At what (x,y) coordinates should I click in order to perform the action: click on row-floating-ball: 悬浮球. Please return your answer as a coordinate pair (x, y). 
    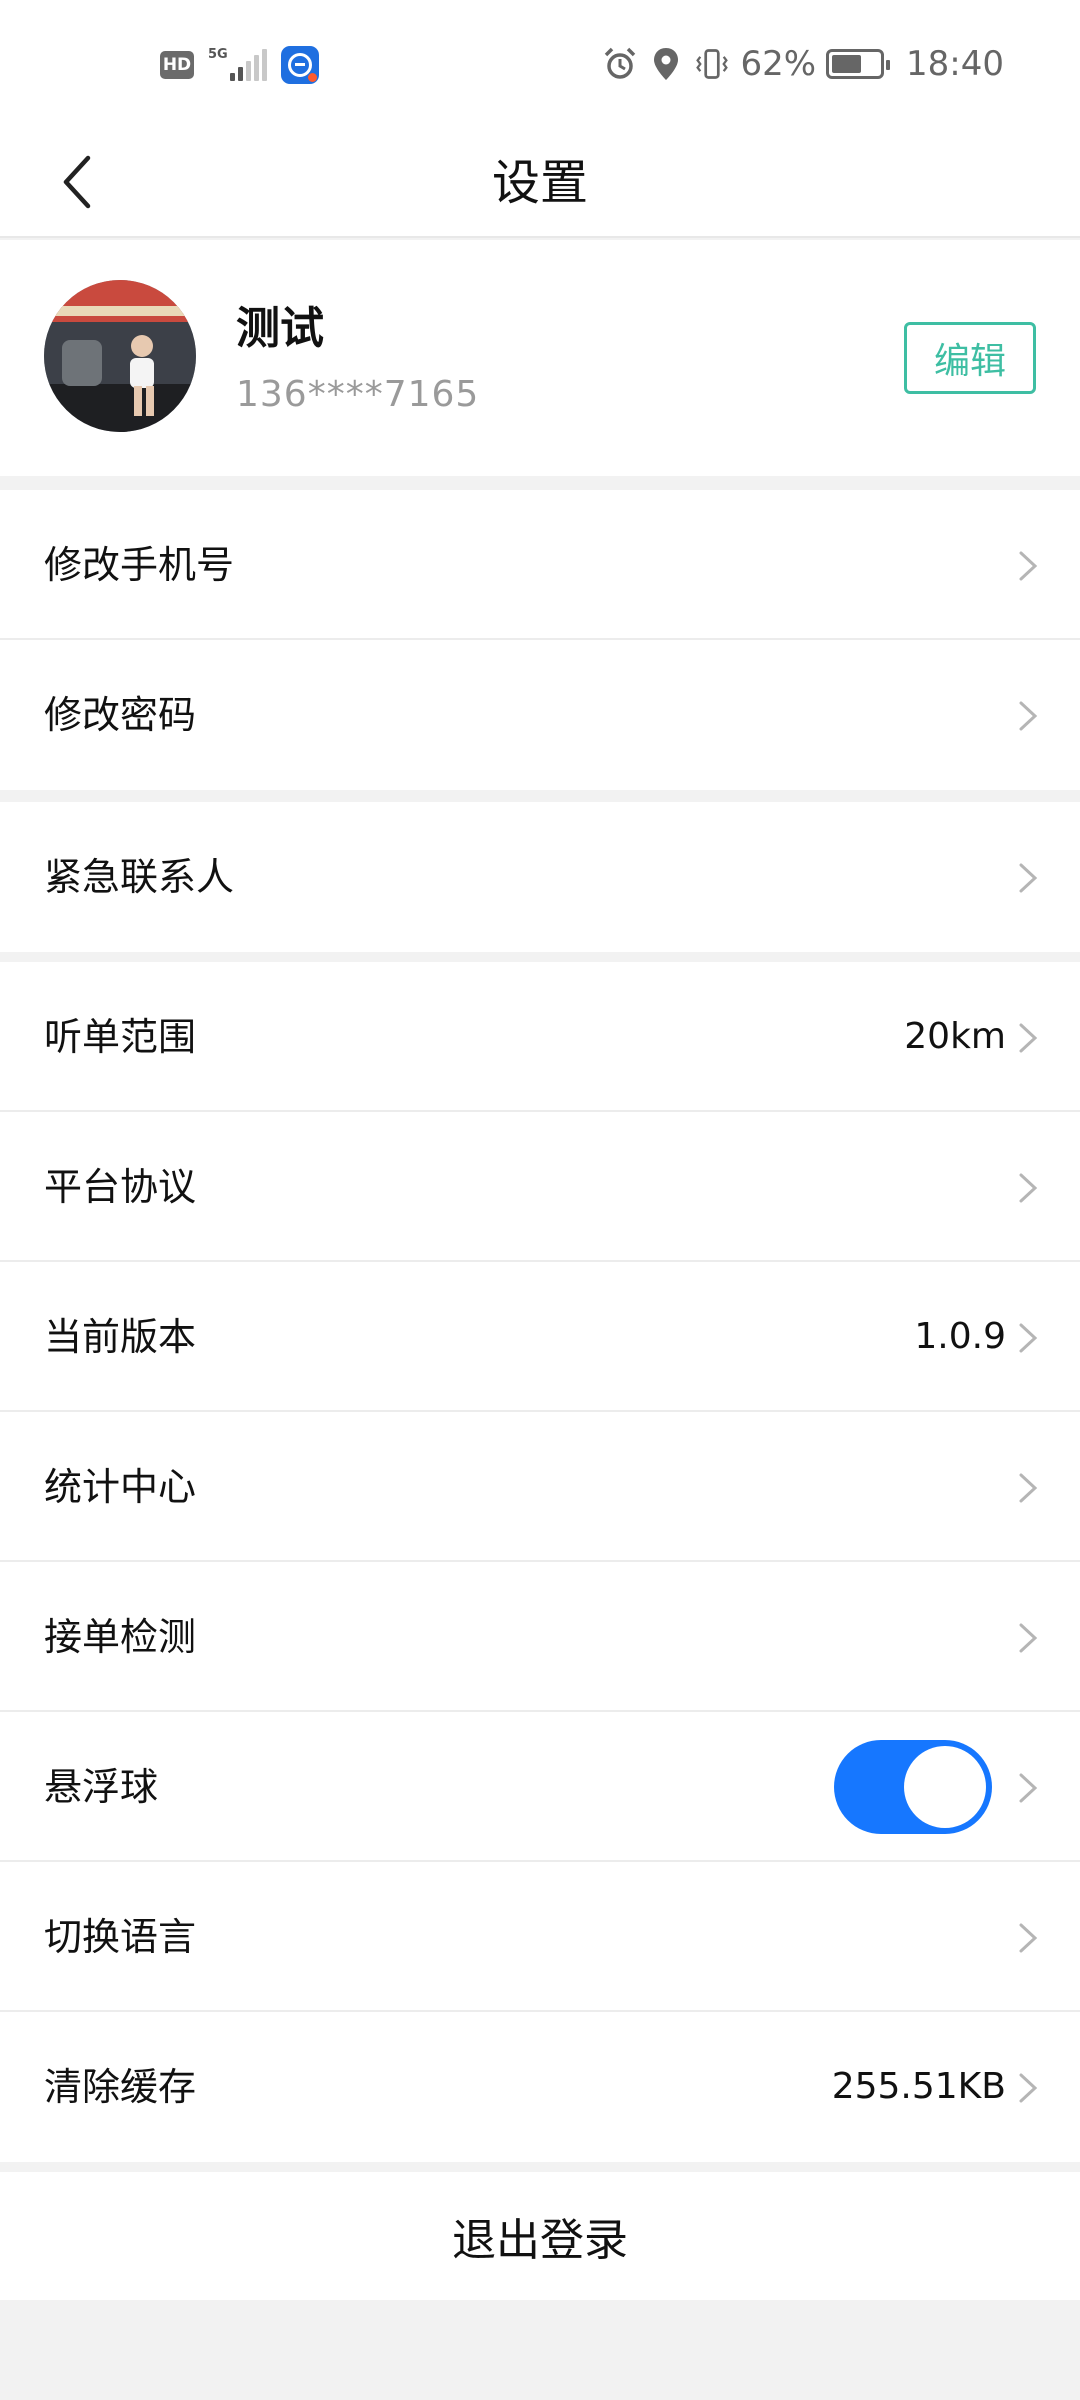
    Looking at the image, I should click on (540, 1787).